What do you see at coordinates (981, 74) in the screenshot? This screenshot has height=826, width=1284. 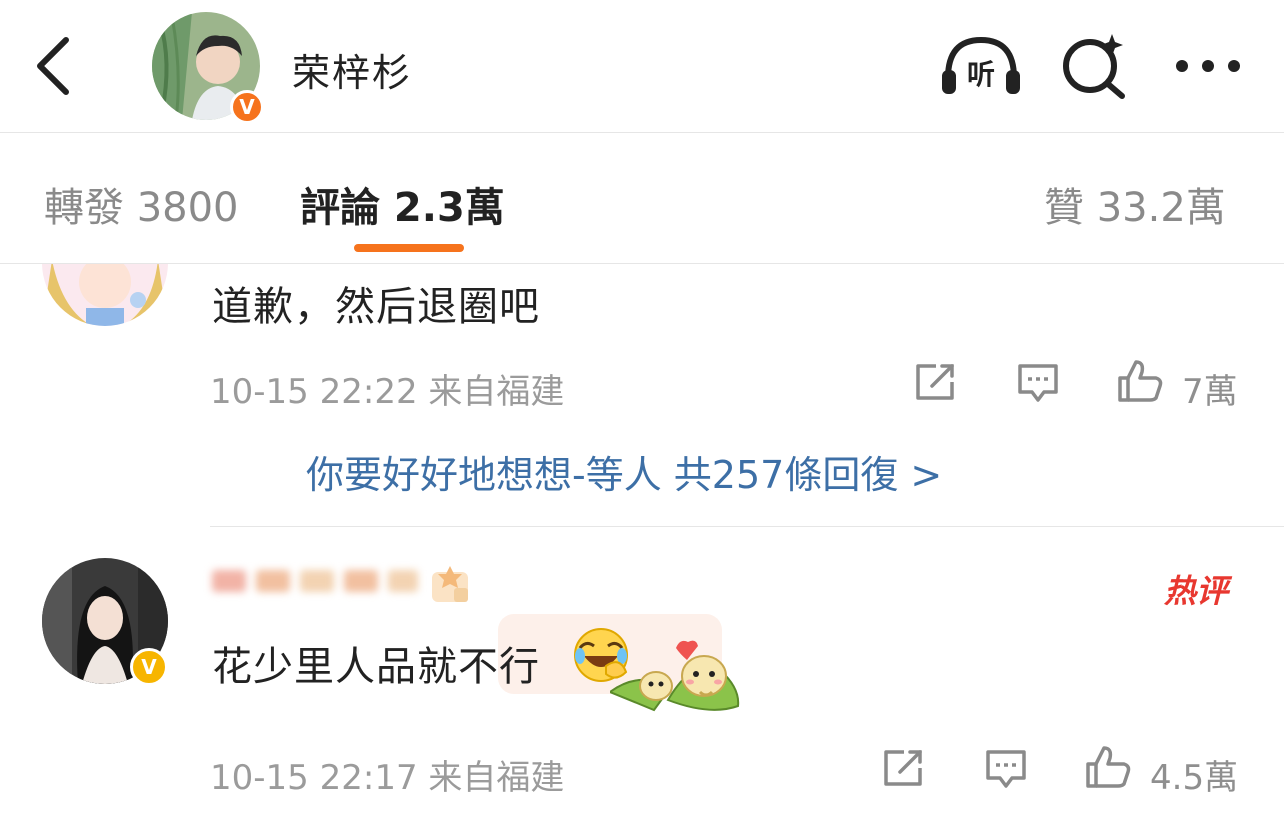 I see `listen-label: 听` at bounding box center [981, 74].